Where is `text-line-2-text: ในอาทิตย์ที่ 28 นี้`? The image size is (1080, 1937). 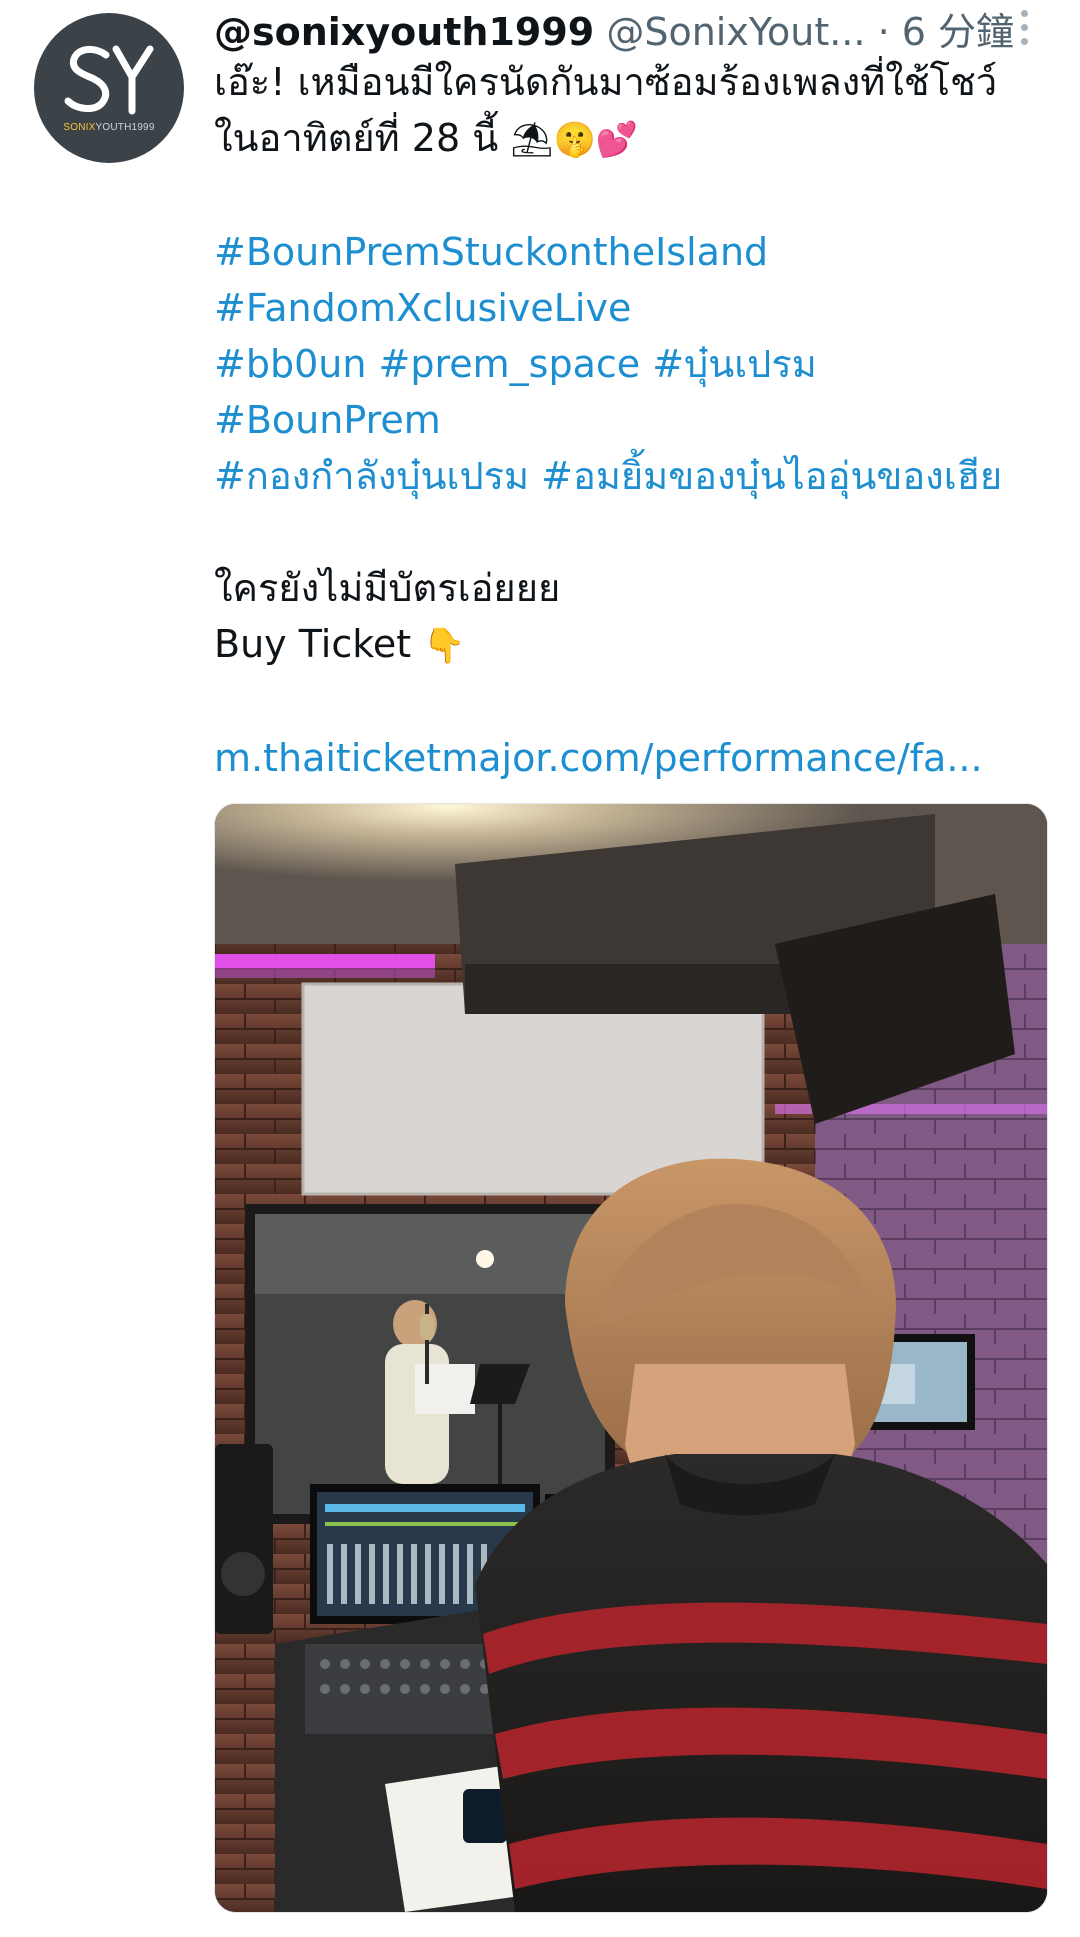
text-line-2-text: ในอาทิตย์ที่ 28 นี้ is located at coordinates (356, 138).